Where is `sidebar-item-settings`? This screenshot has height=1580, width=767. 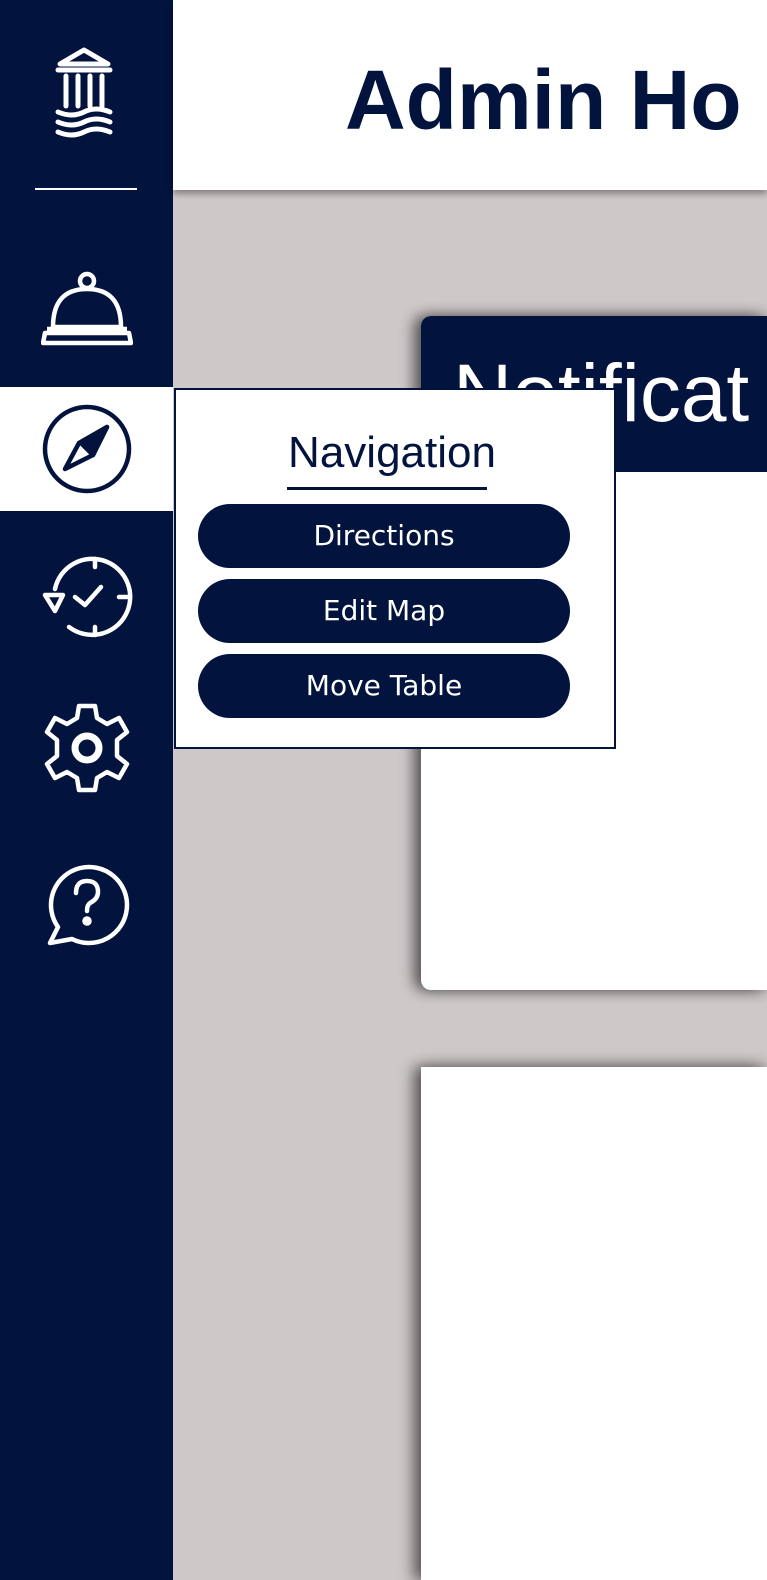 sidebar-item-settings is located at coordinates (86, 748).